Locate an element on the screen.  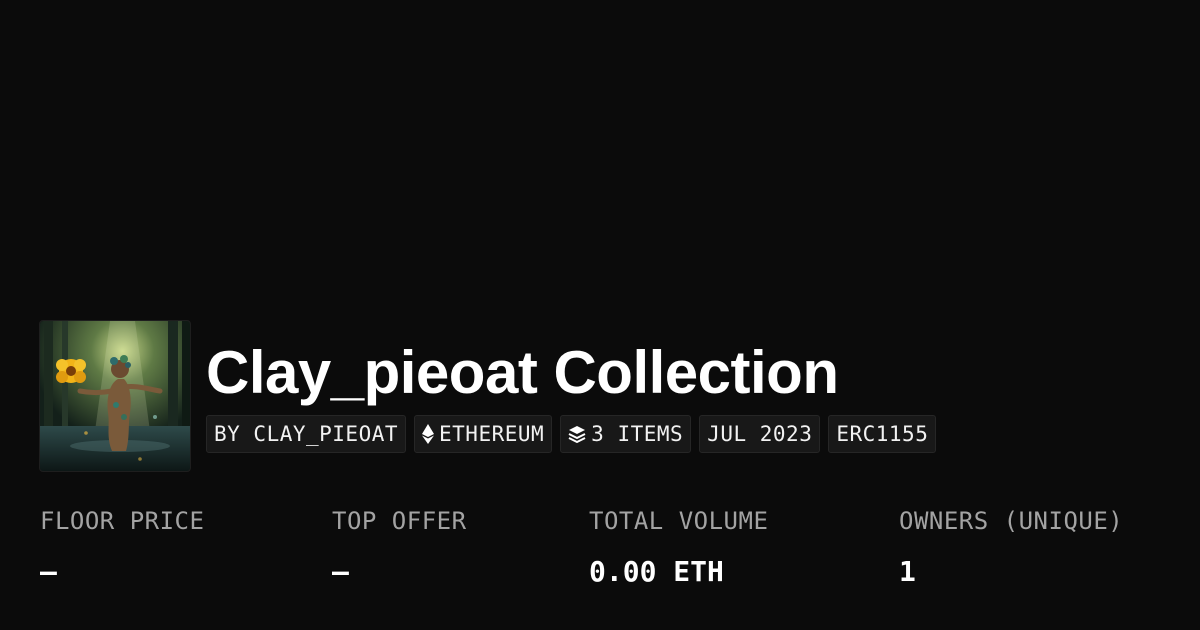
floor-price-label: FLOOR PRICE is located at coordinates (122, 521).